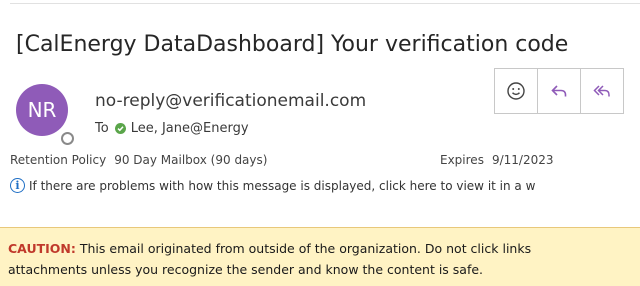  I want to click on presence-status-icon, so click(67, 138).